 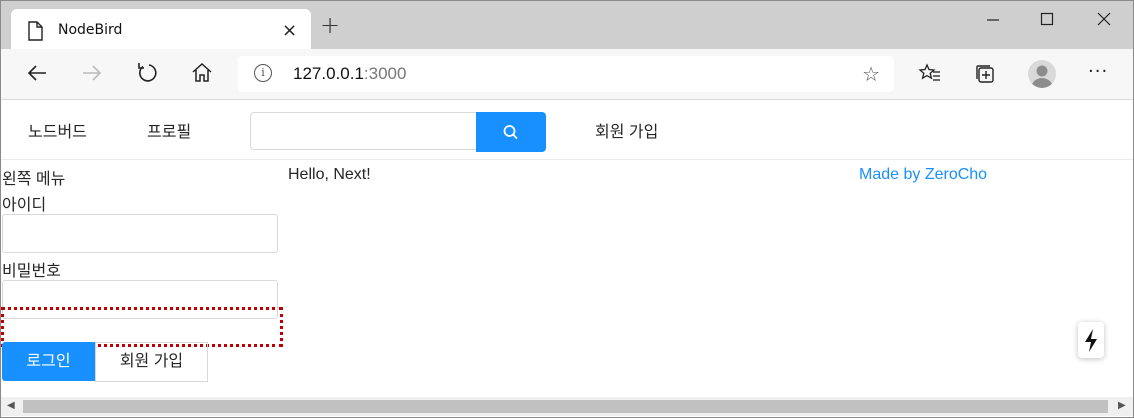 I want to click on greeting-text: Hello, Next!, so click(x=329, y=174).